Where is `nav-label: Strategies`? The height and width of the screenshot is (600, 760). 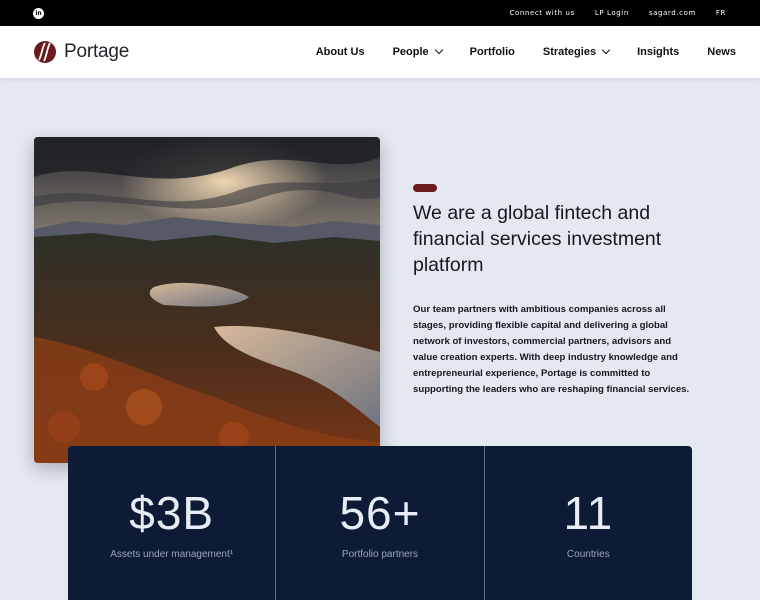 nav-label: Strategies is located at coordinates (569, 52).